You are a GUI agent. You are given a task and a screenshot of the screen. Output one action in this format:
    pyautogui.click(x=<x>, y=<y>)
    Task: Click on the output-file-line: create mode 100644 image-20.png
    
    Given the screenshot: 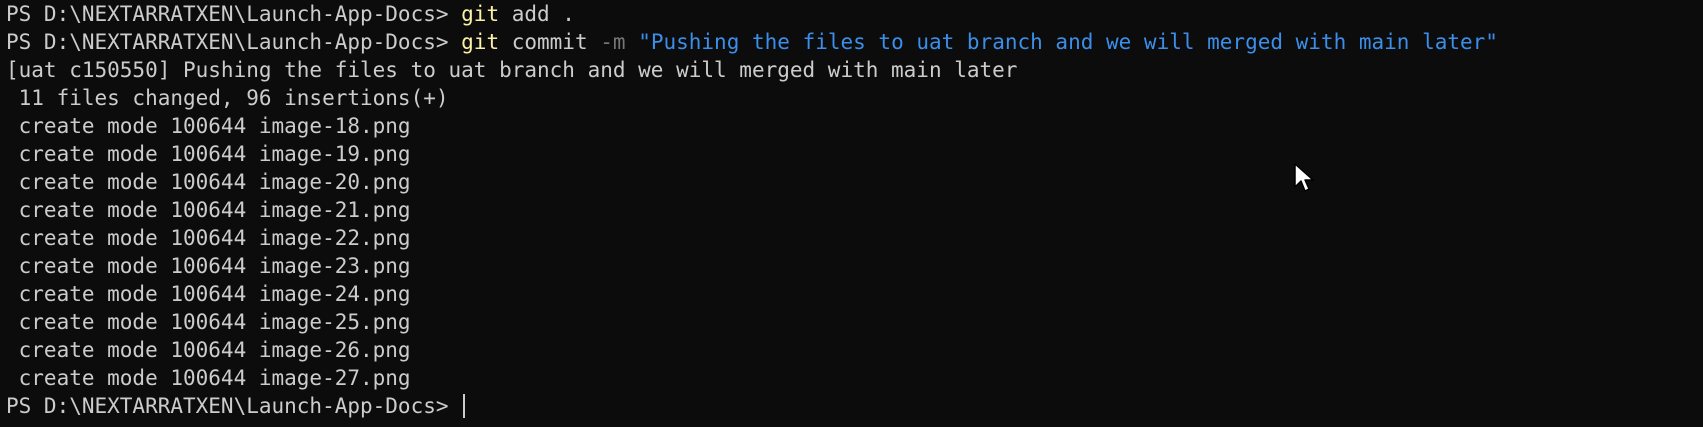 What is the action you would take?
    pyautogui.click(x=208, y=182)
    